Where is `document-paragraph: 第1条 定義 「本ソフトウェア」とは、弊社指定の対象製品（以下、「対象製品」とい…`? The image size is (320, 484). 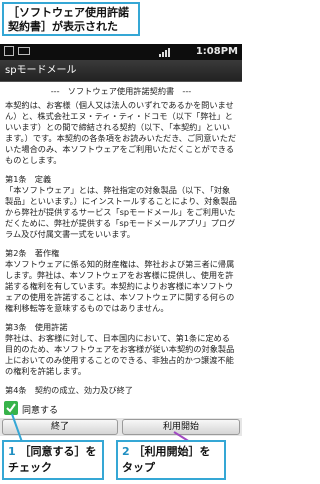 document-paragraph: 第1条 定義 「本ソフトウェア」とは、弊社指定の対象製品（以下、「対象製品」とい… is located at coordinates (121, 206).